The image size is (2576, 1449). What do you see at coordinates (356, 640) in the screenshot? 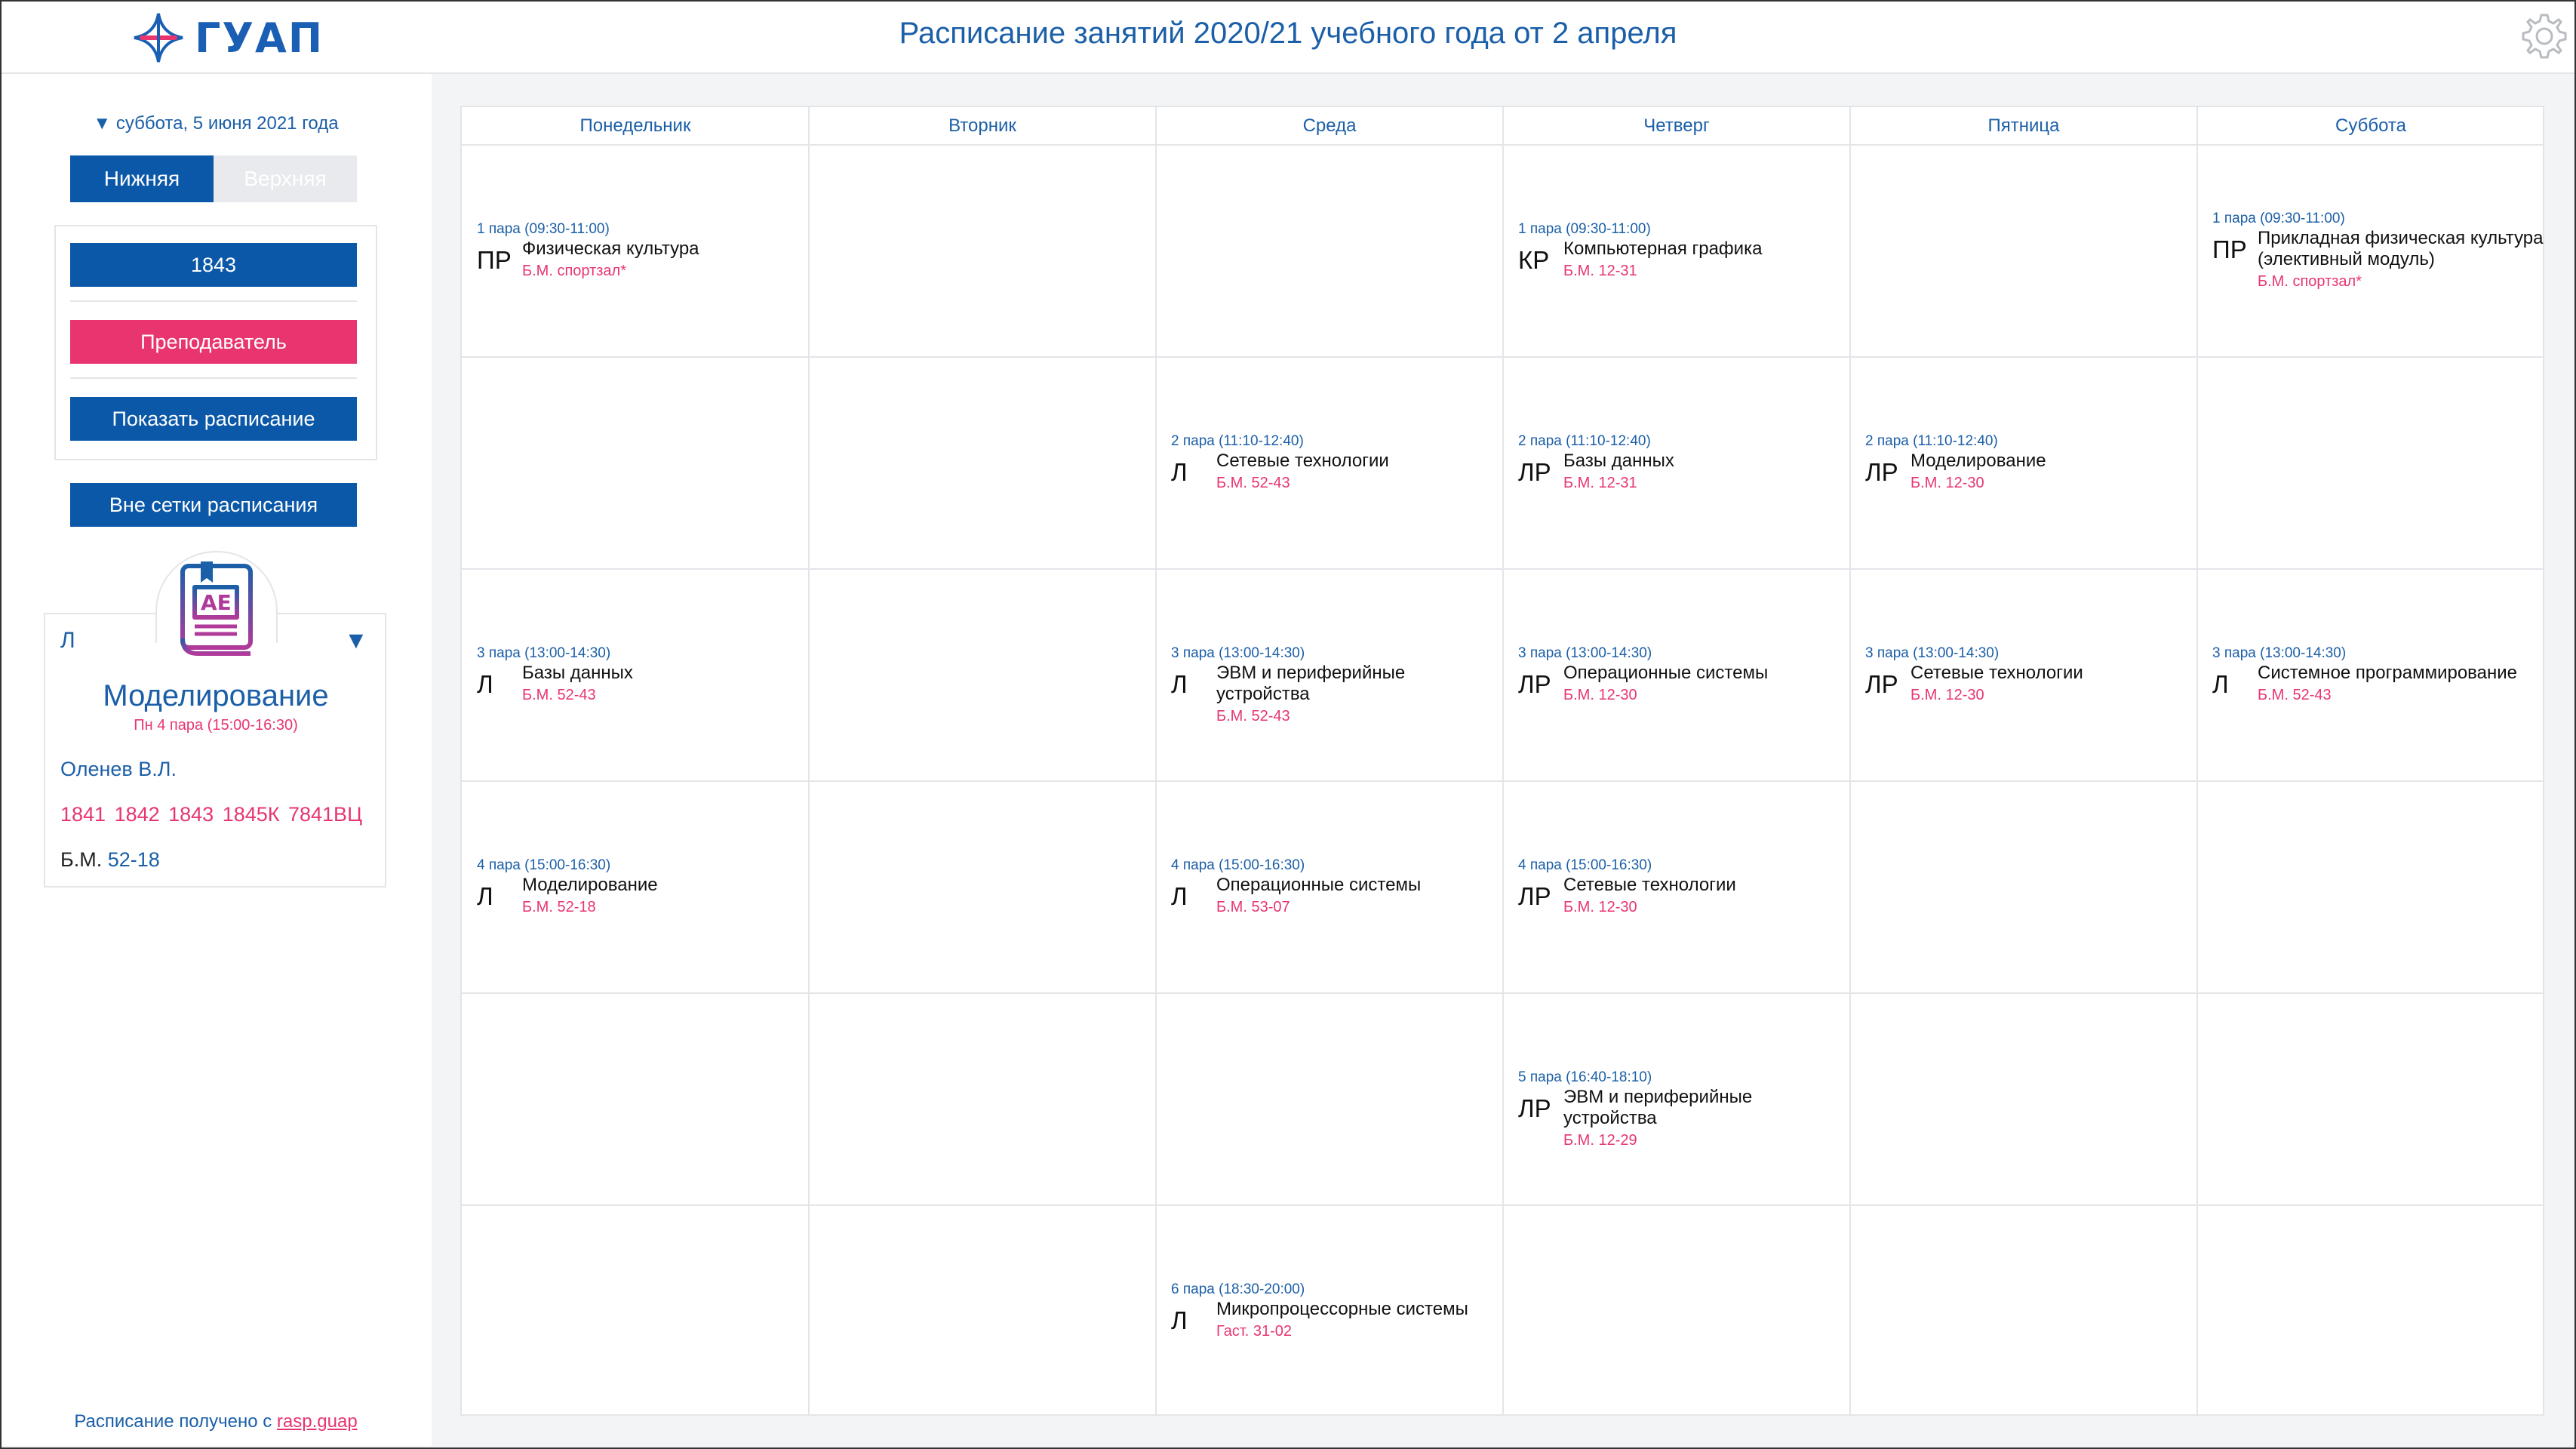
I see `card-expand-arrow: ▼` at bounding box center [356, 640].